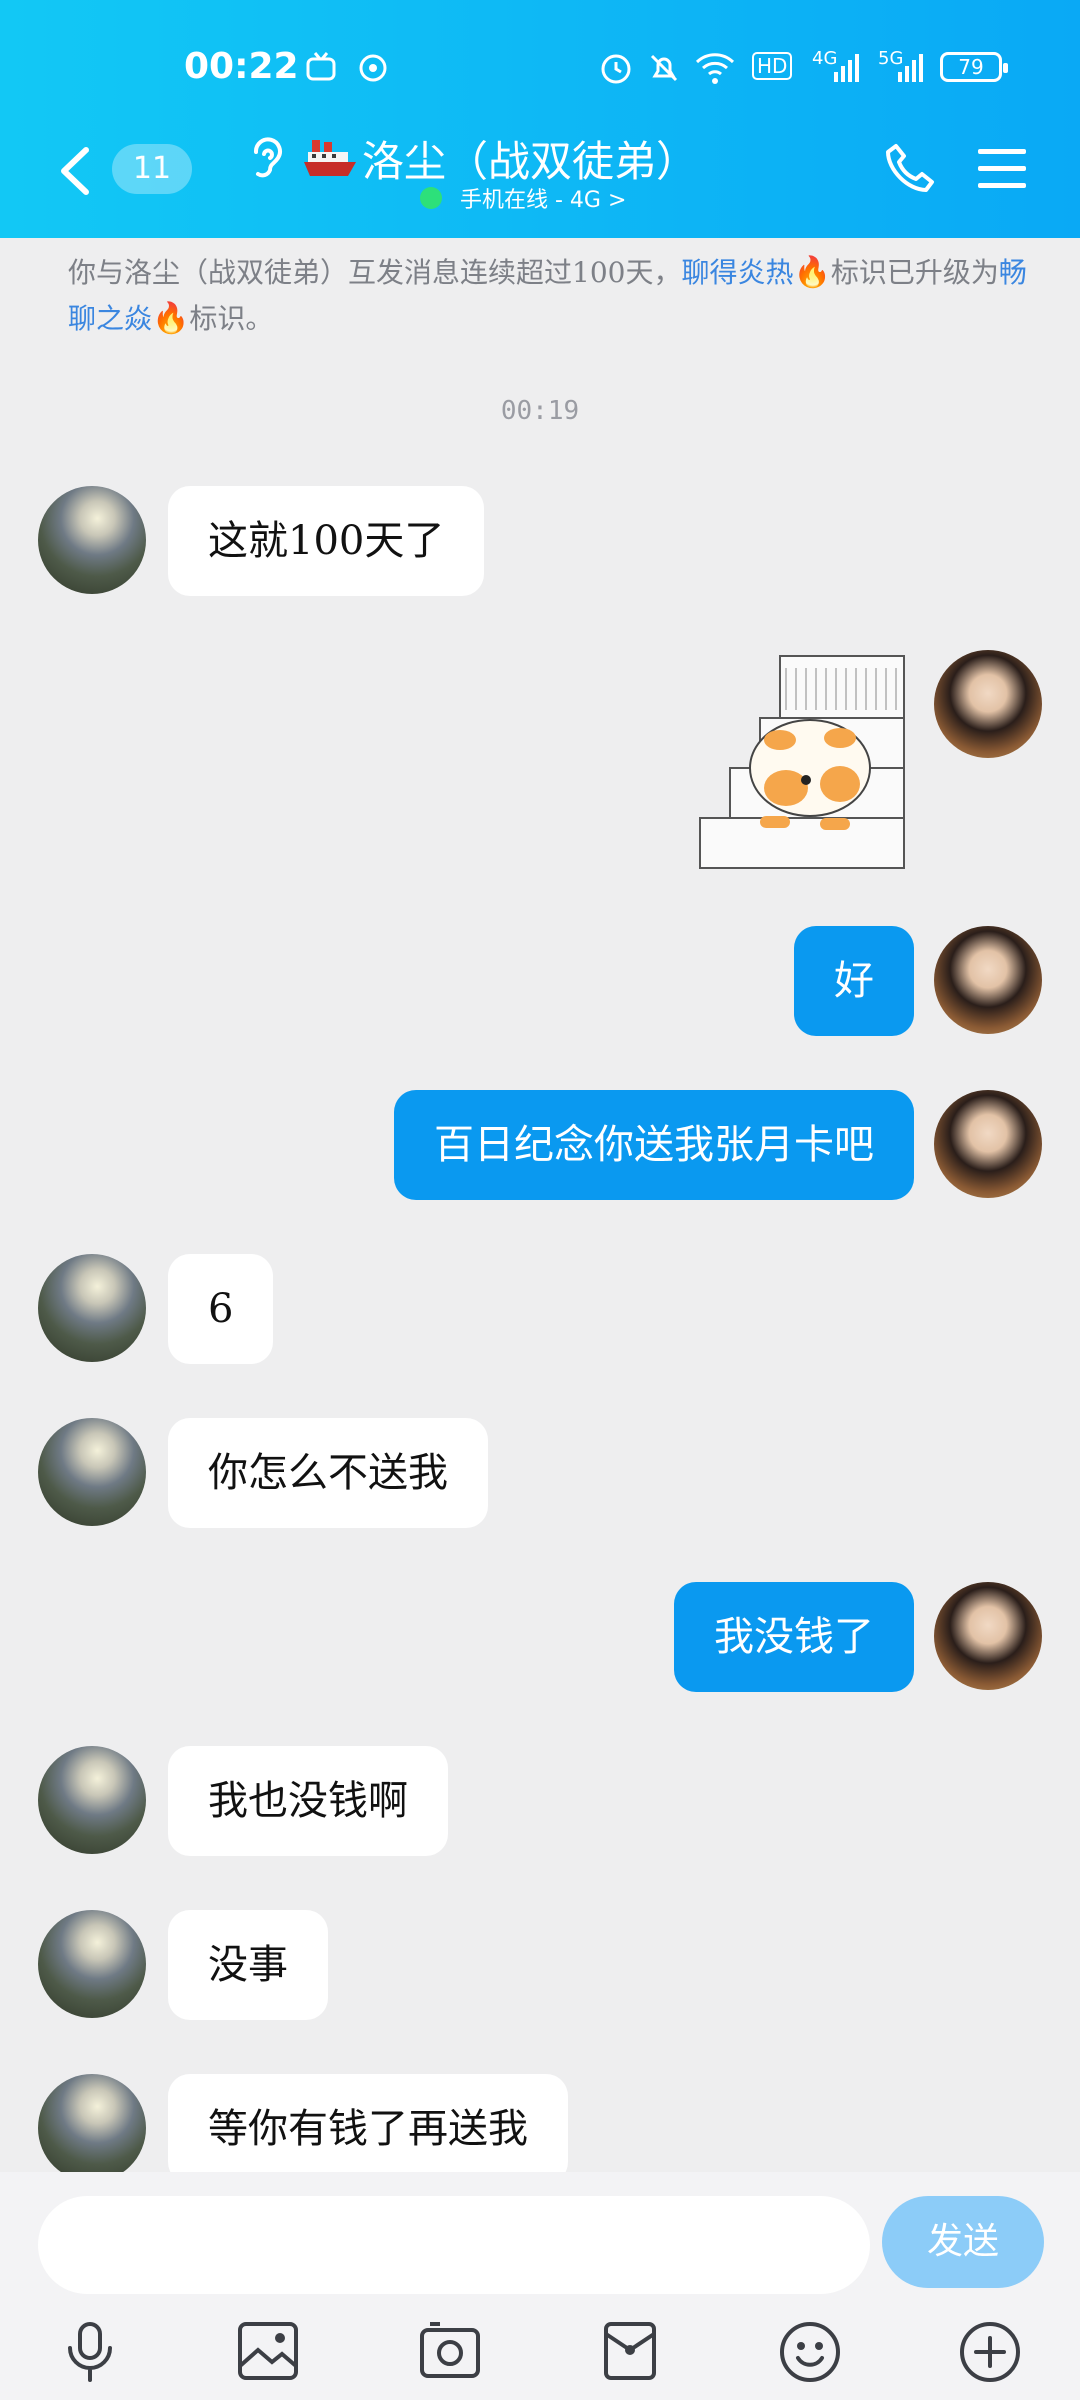 This screenshot has width=1080, height=2400. I want to click on camera-icon, so click(450, 2351).